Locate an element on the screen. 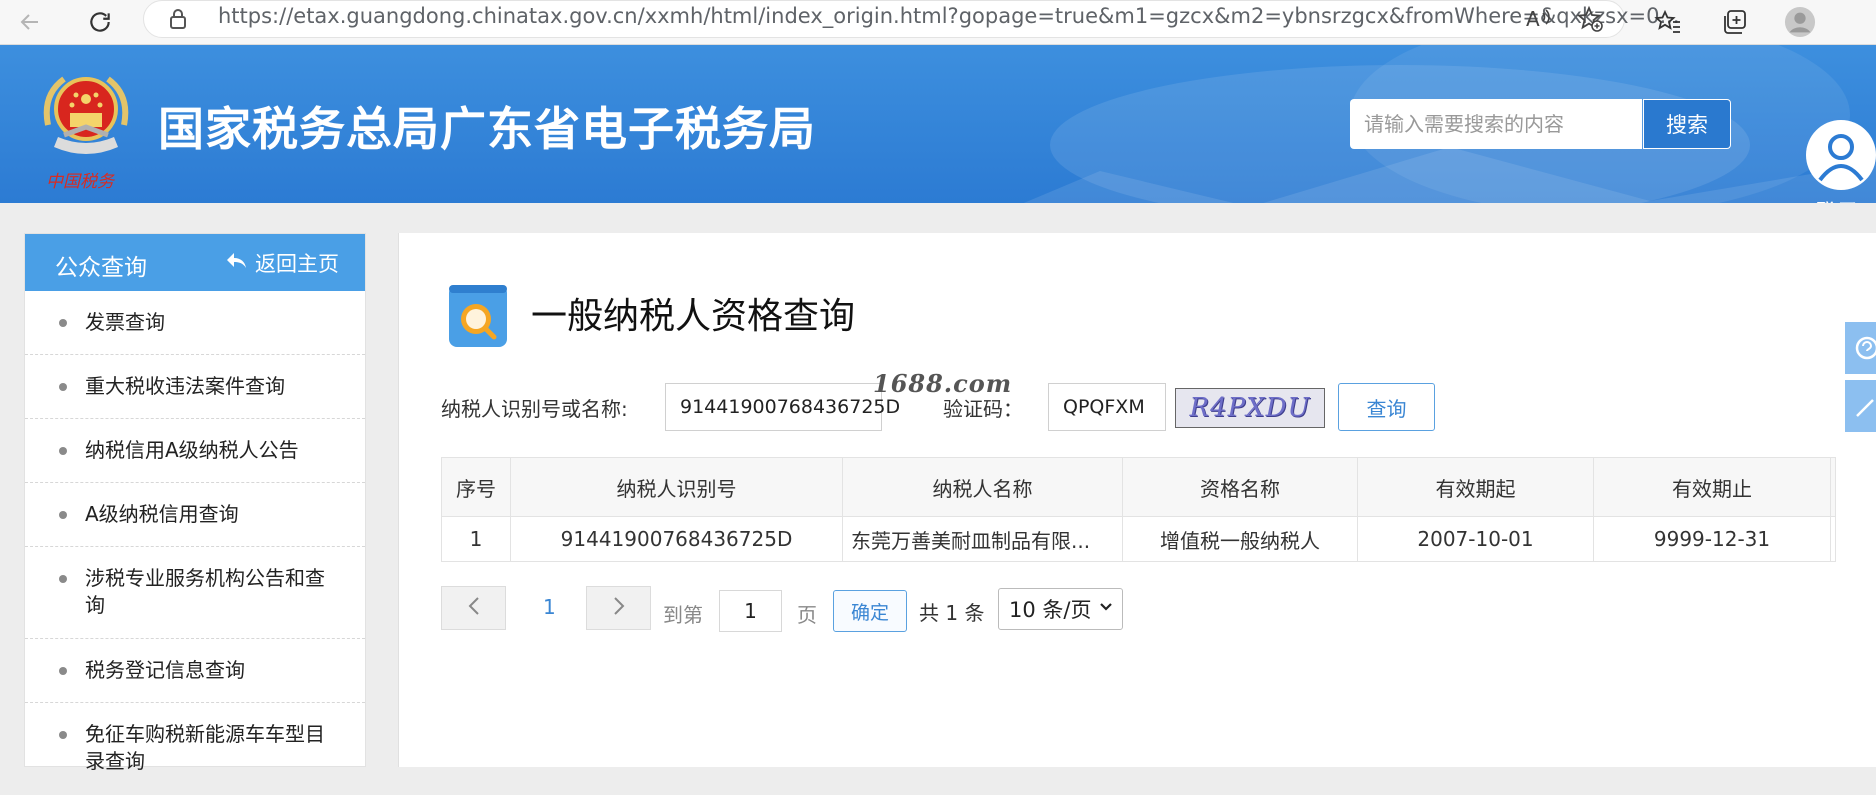  taxpayer-id-input: 91441900768436725D is located at coordinates (782, 407).